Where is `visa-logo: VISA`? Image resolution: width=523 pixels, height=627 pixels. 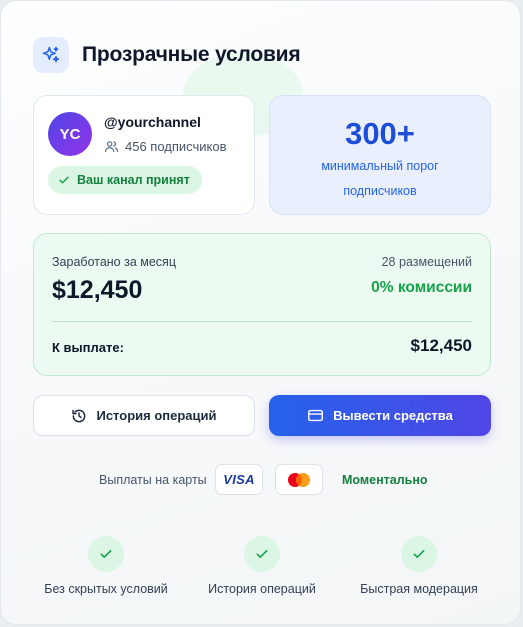
visa-logo: VISA is located at coordinates (239, 479).